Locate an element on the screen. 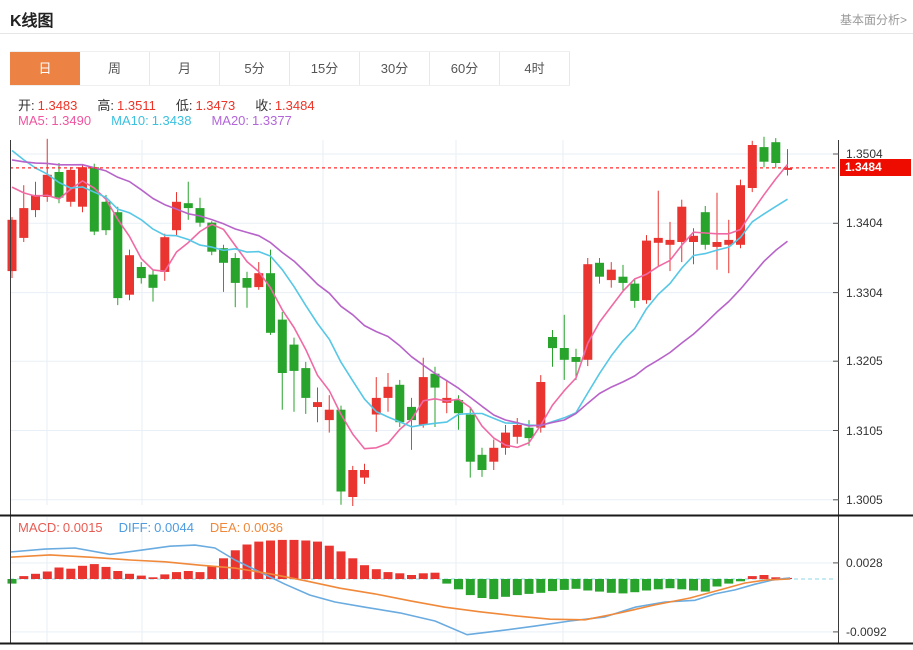 The height and width of the screenshot is (650, 913). high-value: 高: 1.3511 is located at coordinates (126, 105).